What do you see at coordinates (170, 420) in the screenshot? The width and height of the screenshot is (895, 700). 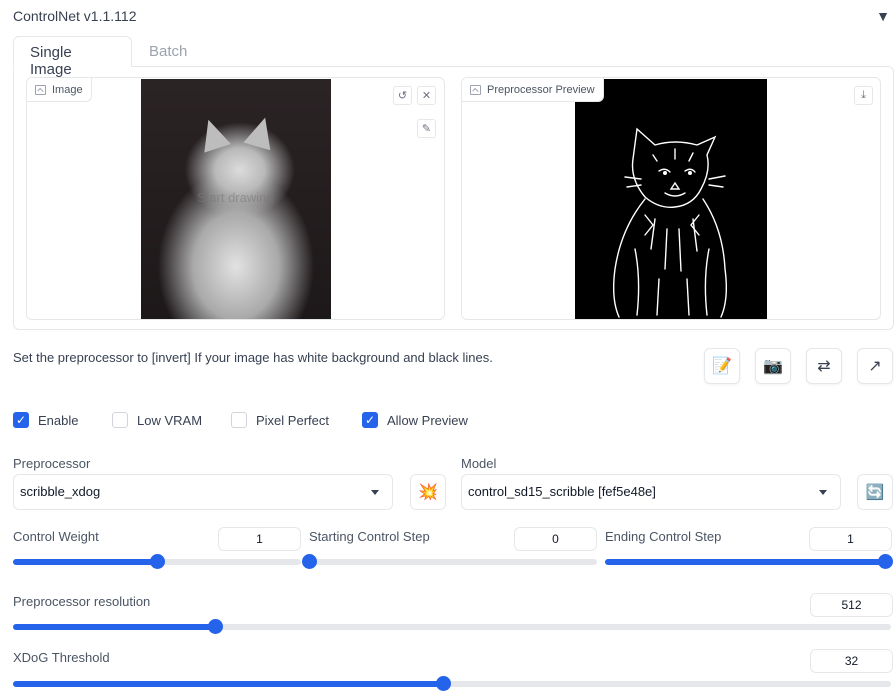 I see `checkbox-label: Low VRAM` at bounding box center [170, 420].